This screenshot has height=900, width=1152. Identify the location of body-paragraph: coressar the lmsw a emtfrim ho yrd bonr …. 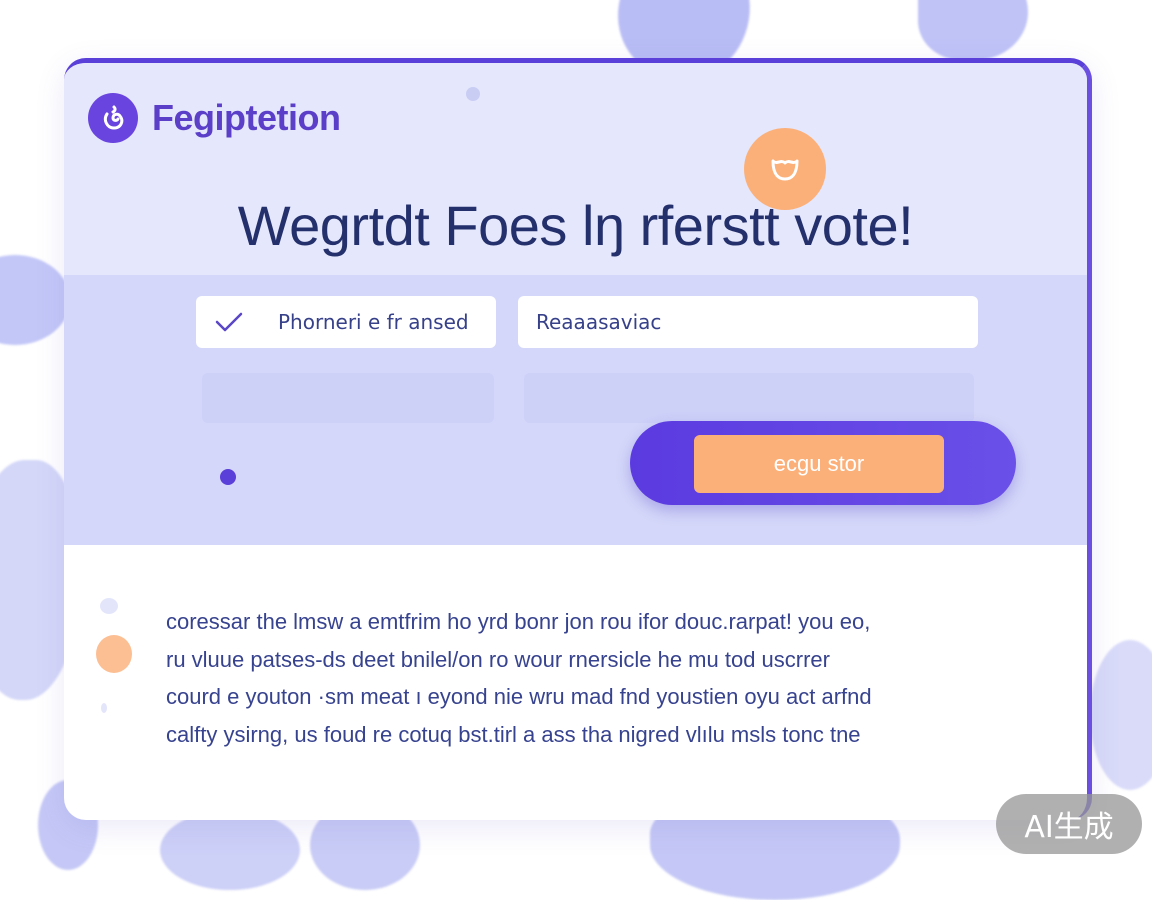
(616, 678).